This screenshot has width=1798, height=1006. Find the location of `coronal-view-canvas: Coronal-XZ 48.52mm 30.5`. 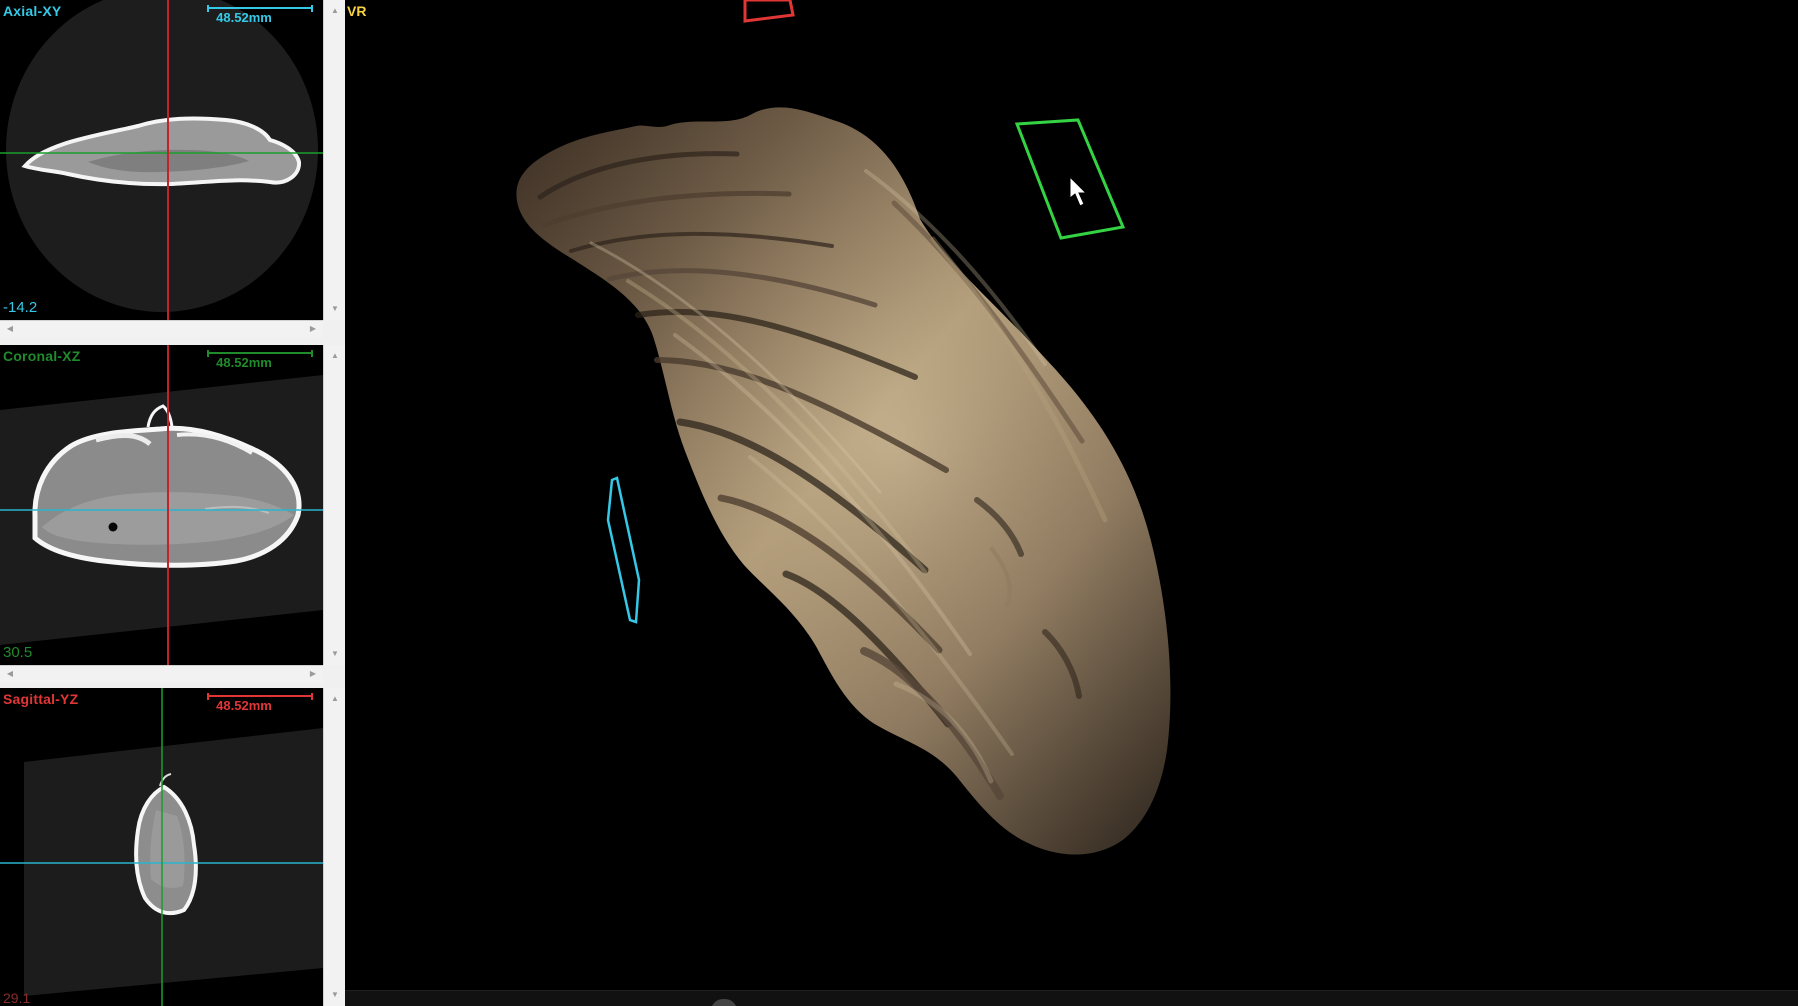

coronal-view-canvas: Coronal-XZ 48.52mm 30.5 is located at coordinates (161, 505).